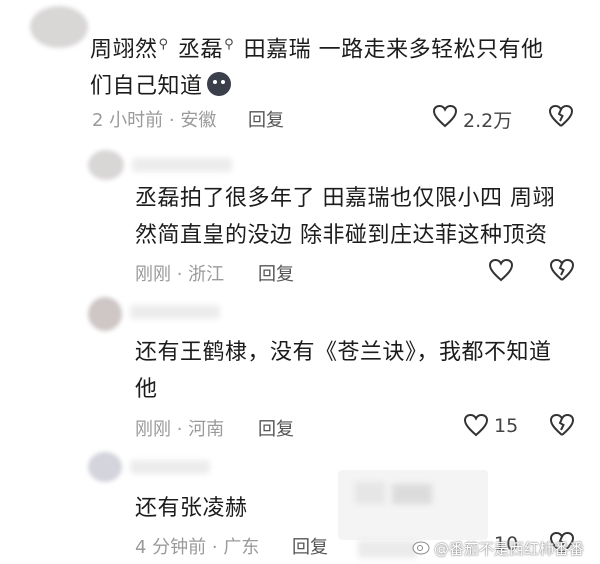 Image resolution: width=600 pixels, height=564 pixels. What do you see at coordinates (154, 120) in the screenshot?
I see `comment-meta: 2 小时前 · 安徽` at bounding box center [154, 120].